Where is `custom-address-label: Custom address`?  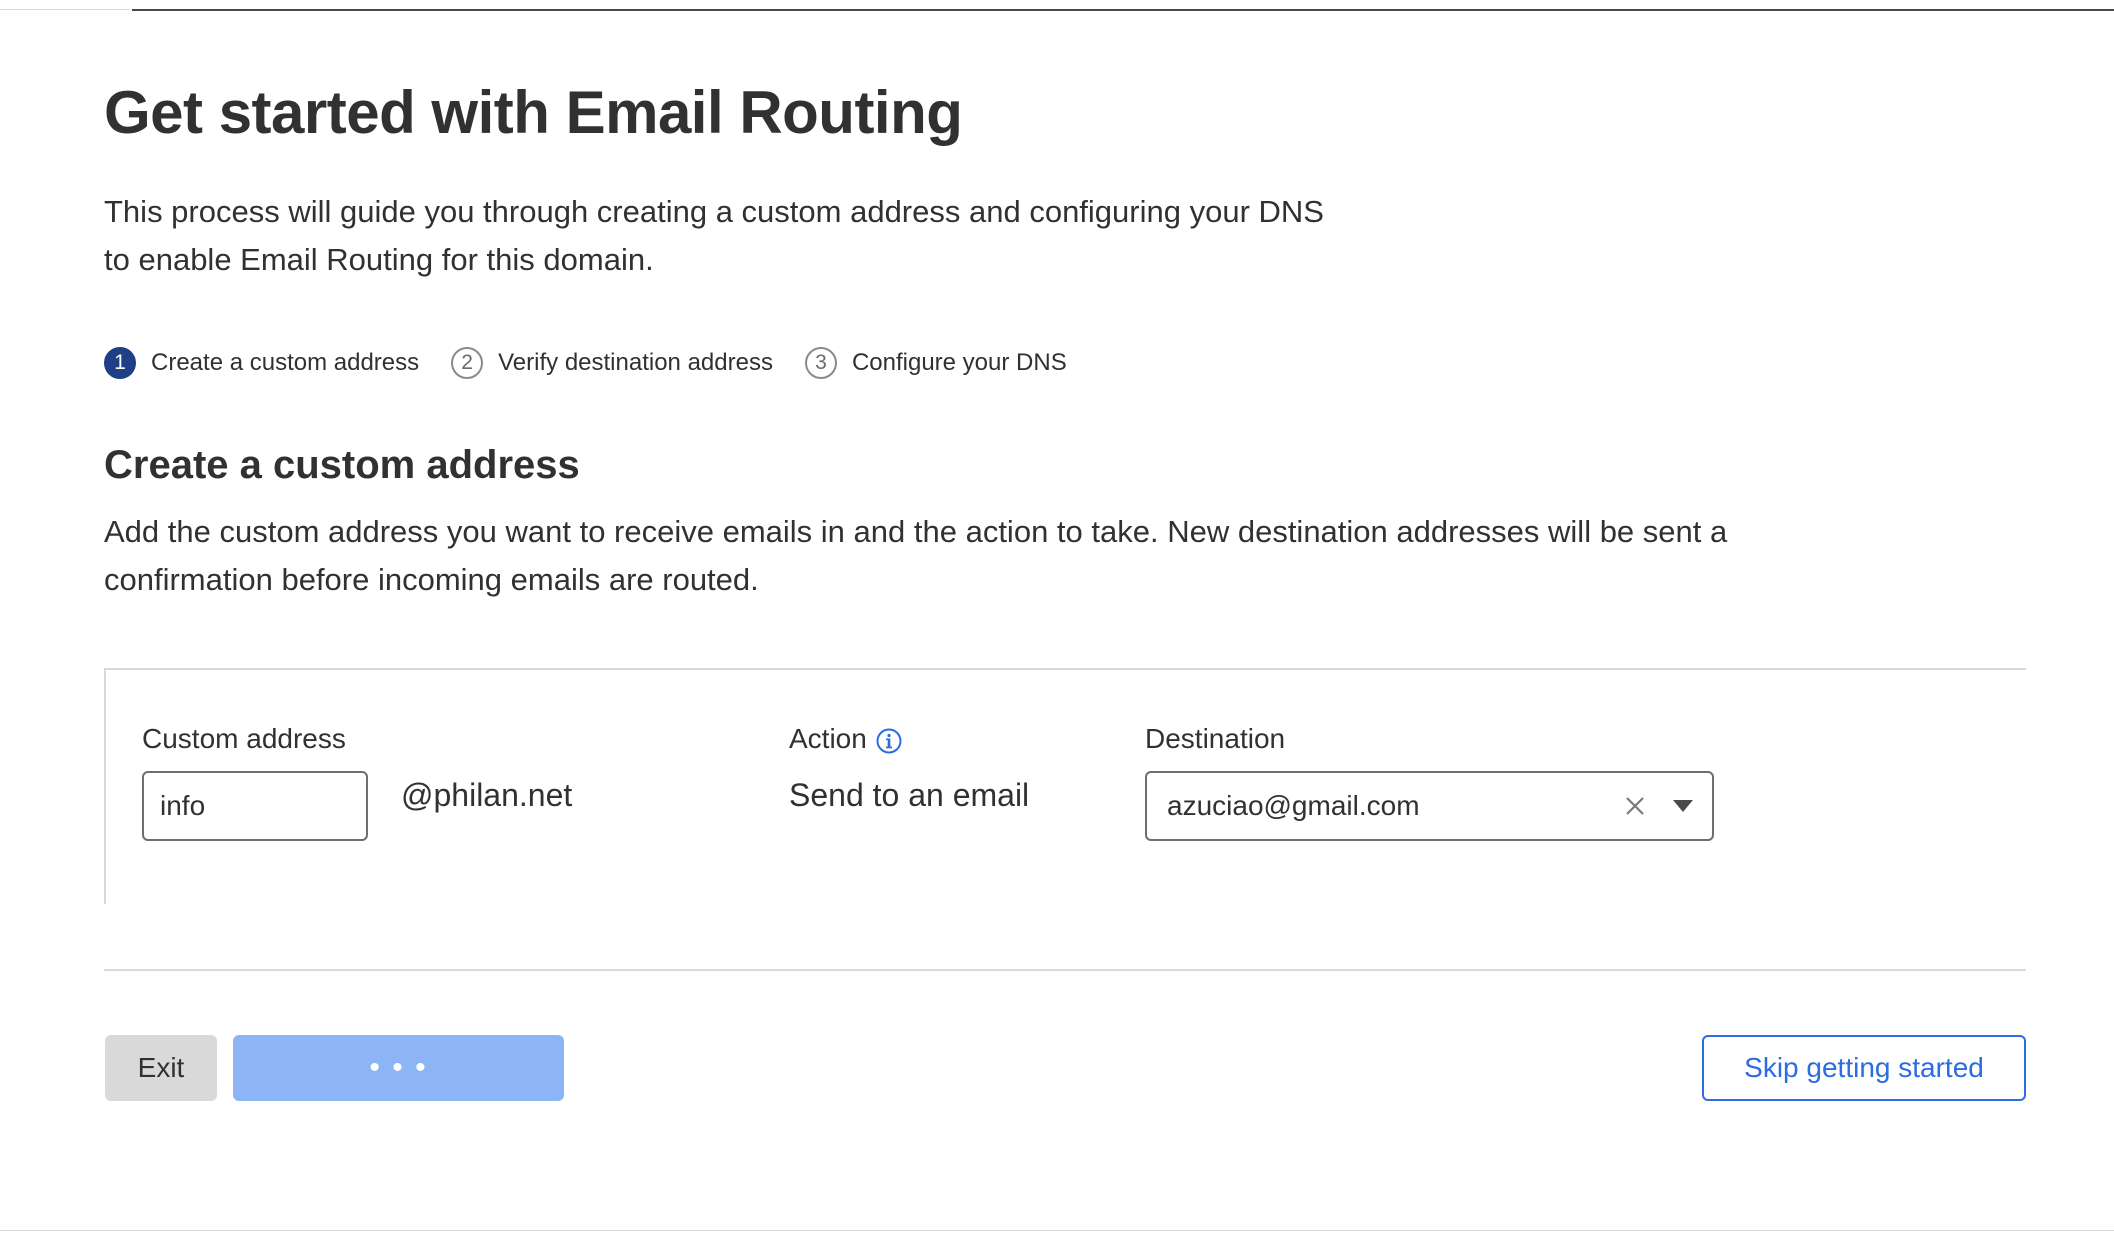
custom-address-label: Custom address is located at coordinates (244, 738).